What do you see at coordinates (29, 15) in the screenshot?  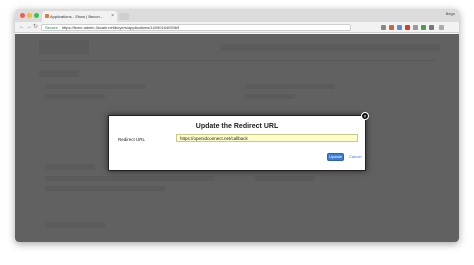 I see `minimize-window-button` at bounding box center [29, 15].